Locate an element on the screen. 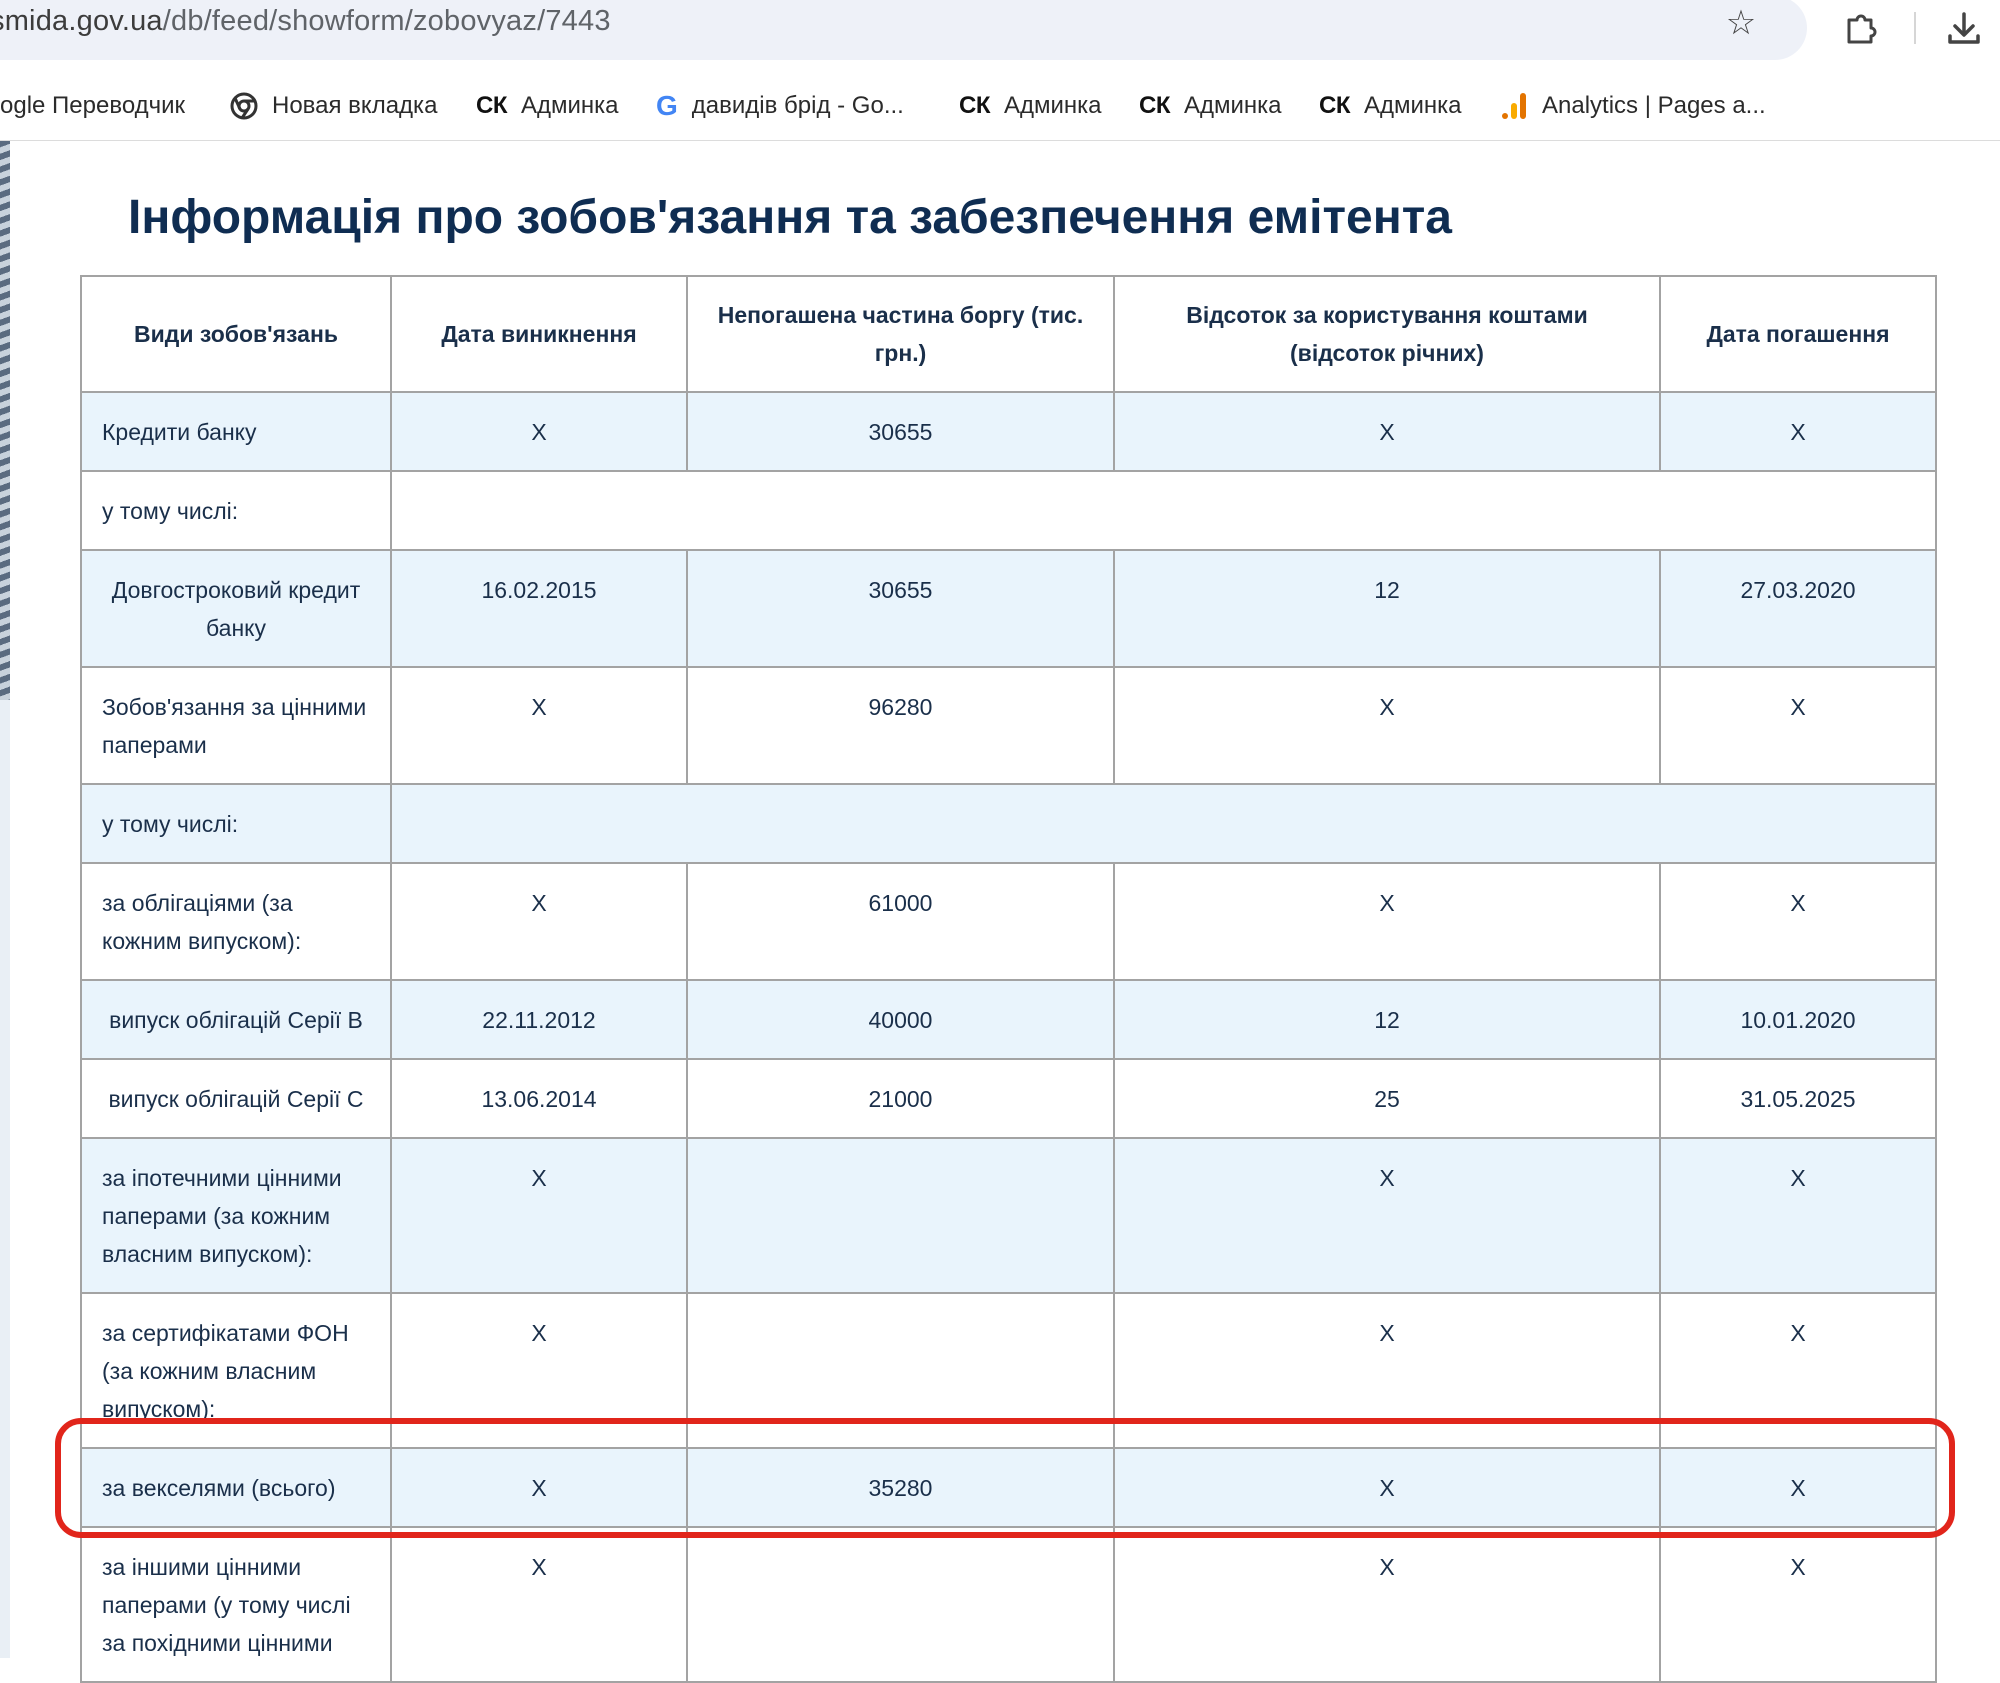 The width and height of the screenshot is (2000, 1683). cell-rate: 25 is located at coordinates (1387, 1098).